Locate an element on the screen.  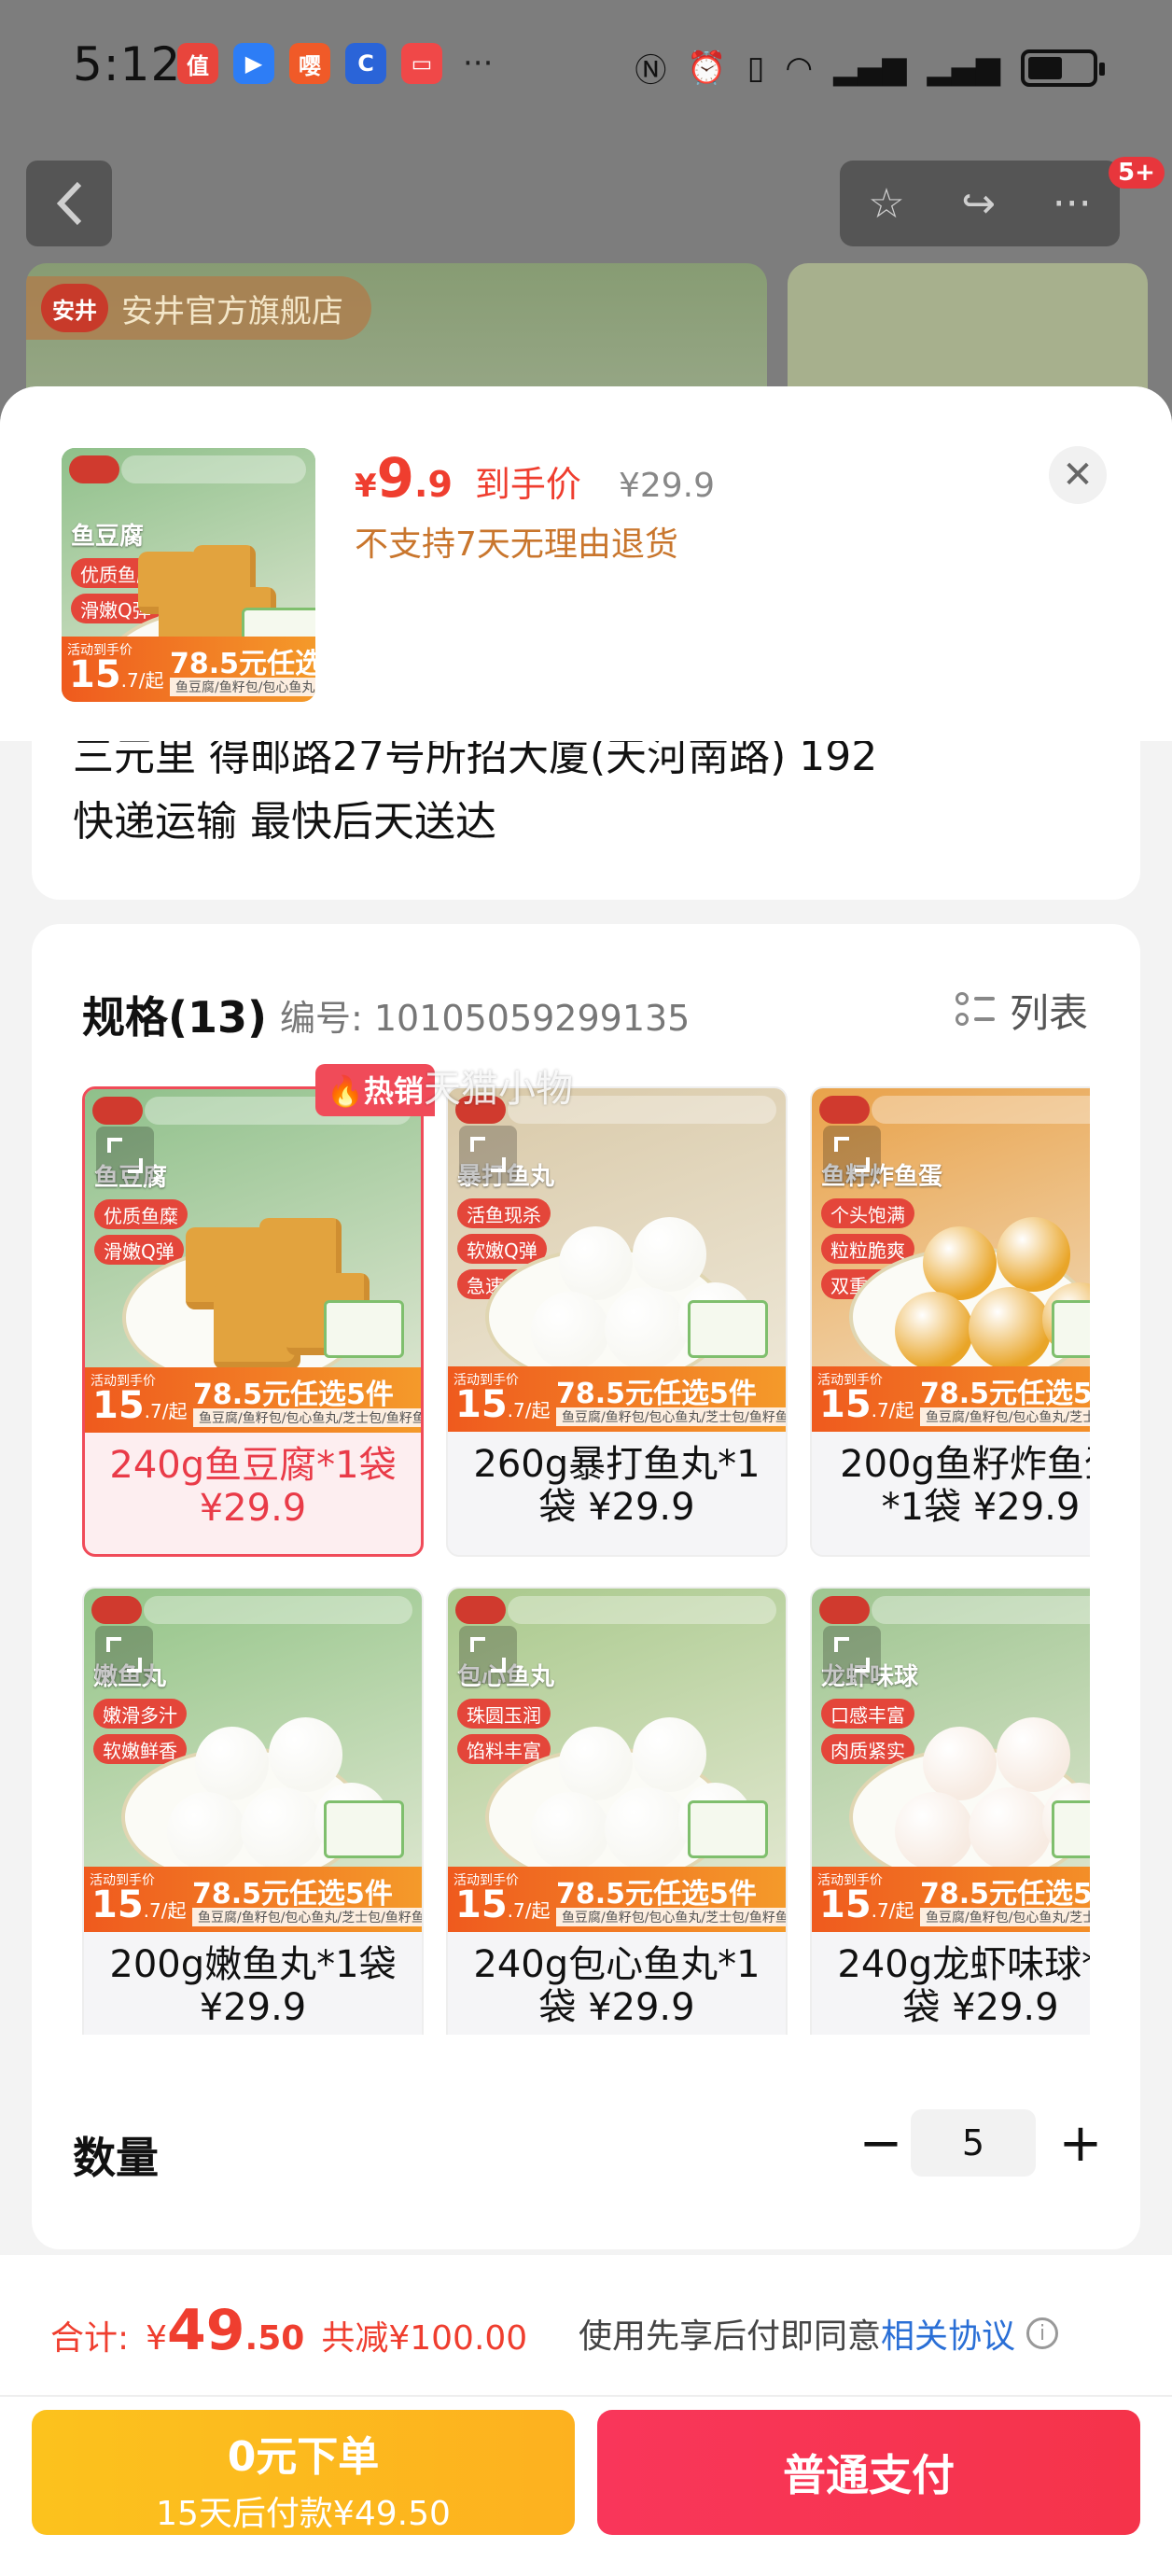
quantity-minus-button: − is located at coordinates (881, 2144).